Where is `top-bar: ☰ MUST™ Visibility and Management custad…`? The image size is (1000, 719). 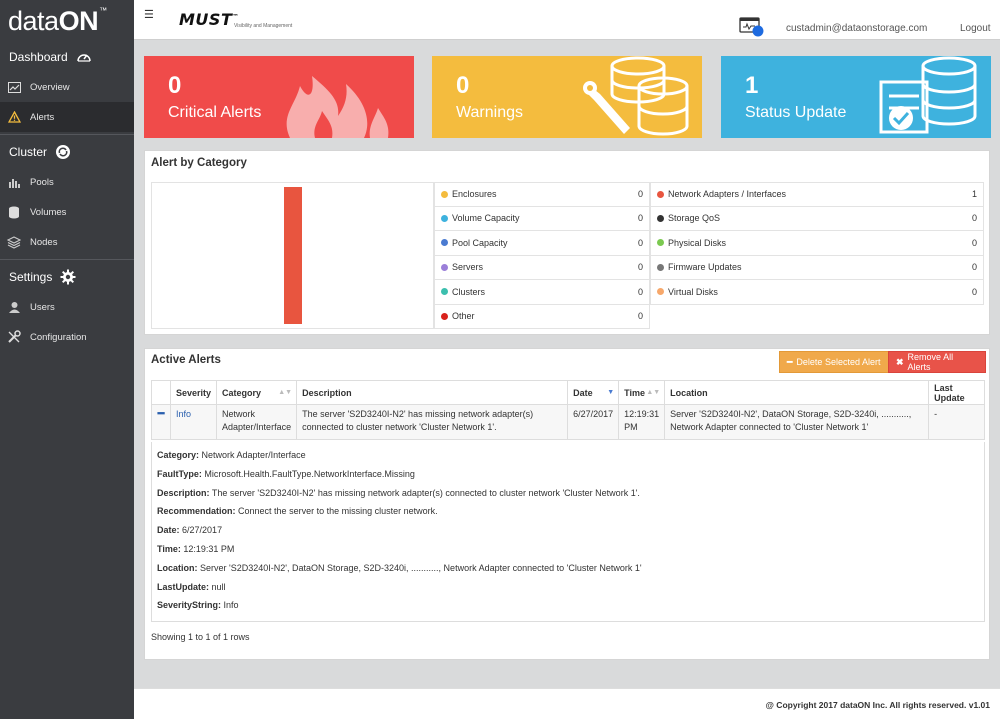
top-bar: ☰ MUST™ Visibility and Management custad… is located at coordinates (567, 20).